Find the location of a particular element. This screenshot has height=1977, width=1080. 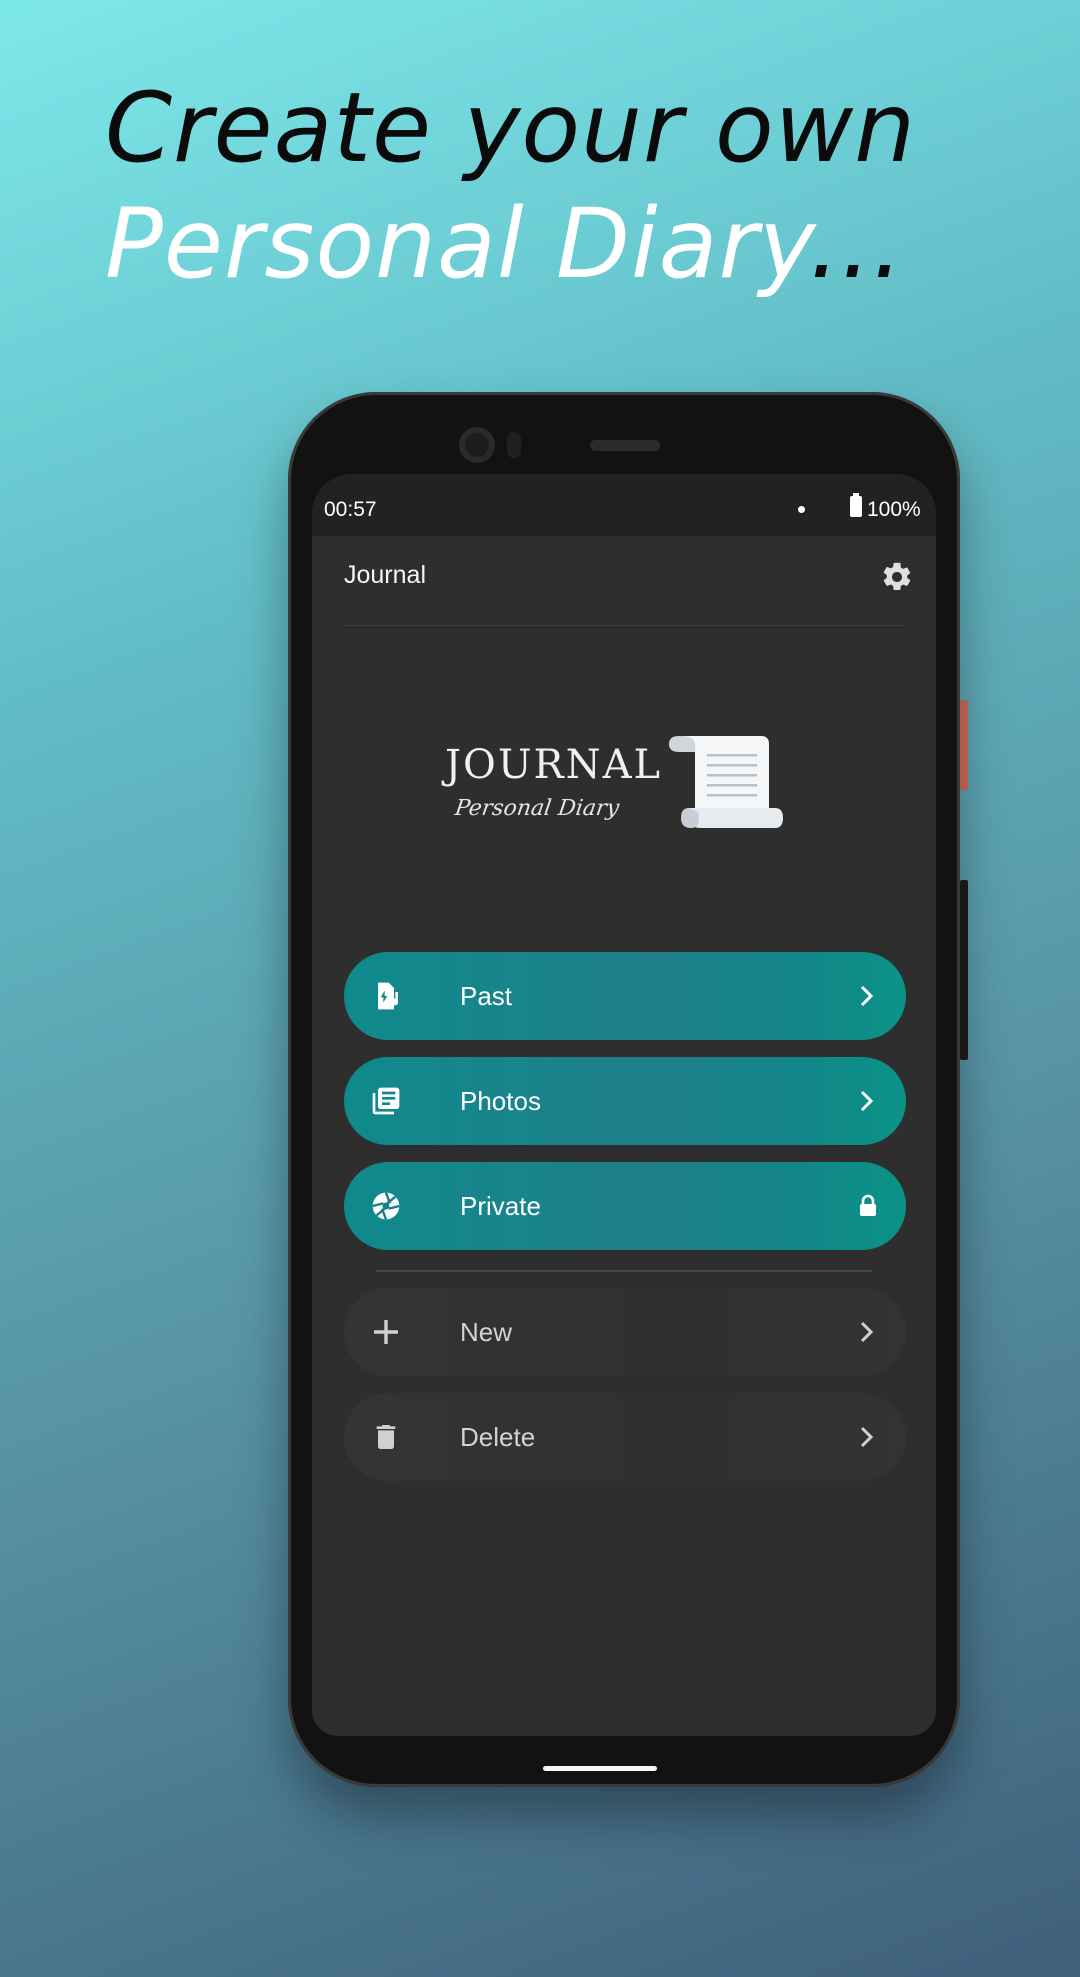

plus-icon is located at coordinates (386, 1332).